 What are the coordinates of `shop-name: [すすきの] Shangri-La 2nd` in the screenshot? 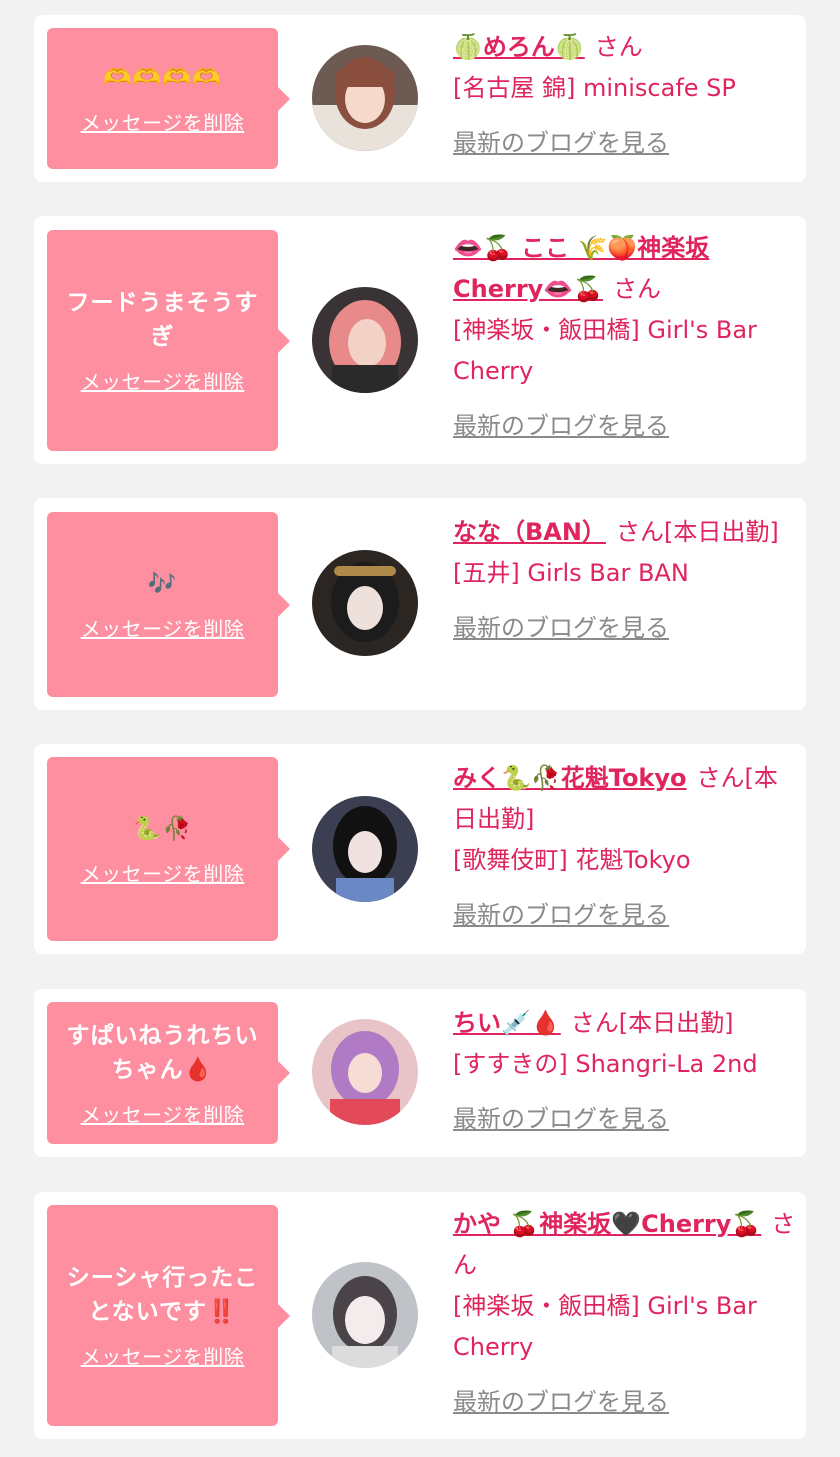 It's located at (605, 1064).